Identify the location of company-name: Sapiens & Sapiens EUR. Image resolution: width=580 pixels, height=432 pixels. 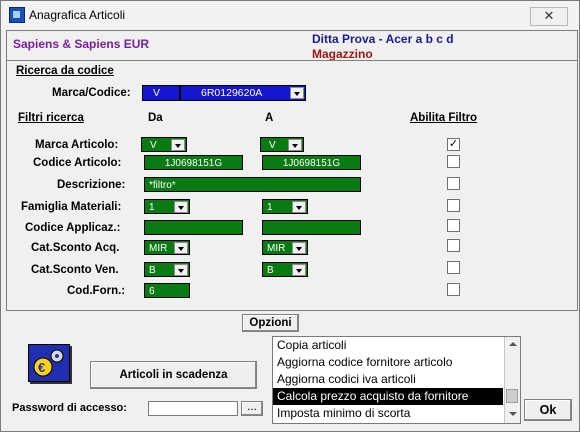
(81, 44).